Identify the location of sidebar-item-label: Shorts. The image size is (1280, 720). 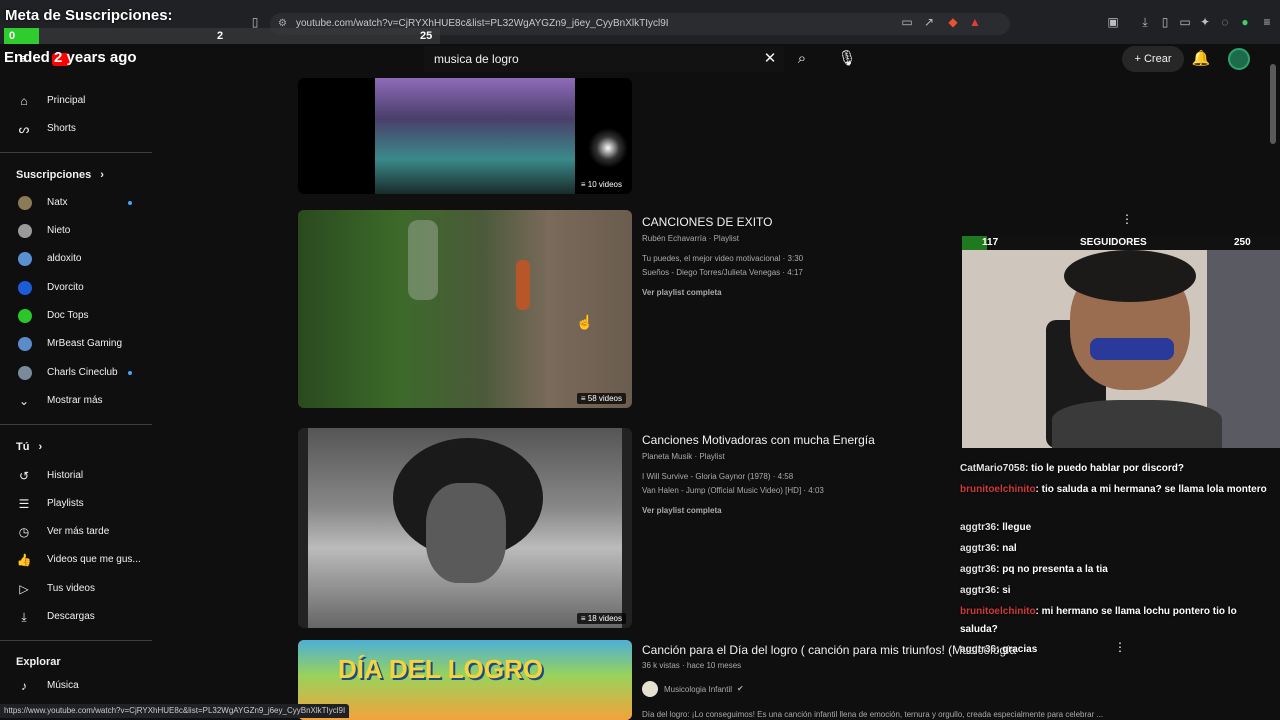
(61, 128).